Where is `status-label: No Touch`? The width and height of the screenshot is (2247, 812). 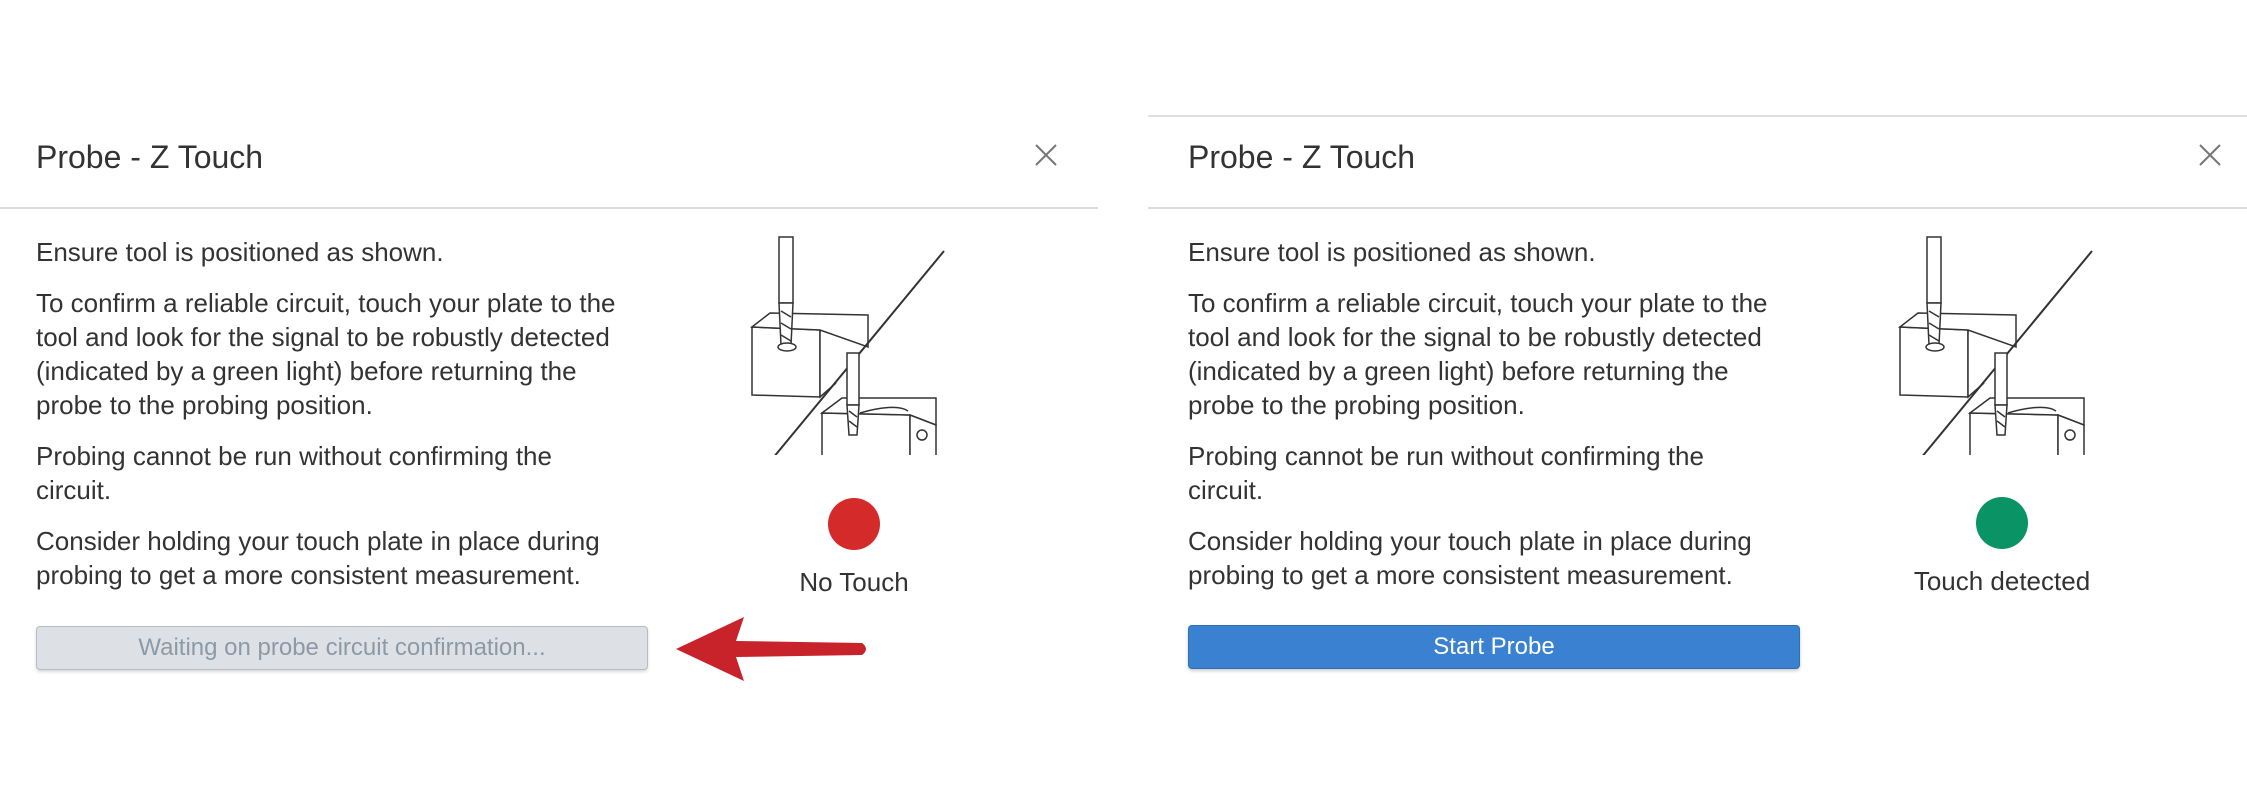
status-label: No Touch is located at coordinates (854, 582).